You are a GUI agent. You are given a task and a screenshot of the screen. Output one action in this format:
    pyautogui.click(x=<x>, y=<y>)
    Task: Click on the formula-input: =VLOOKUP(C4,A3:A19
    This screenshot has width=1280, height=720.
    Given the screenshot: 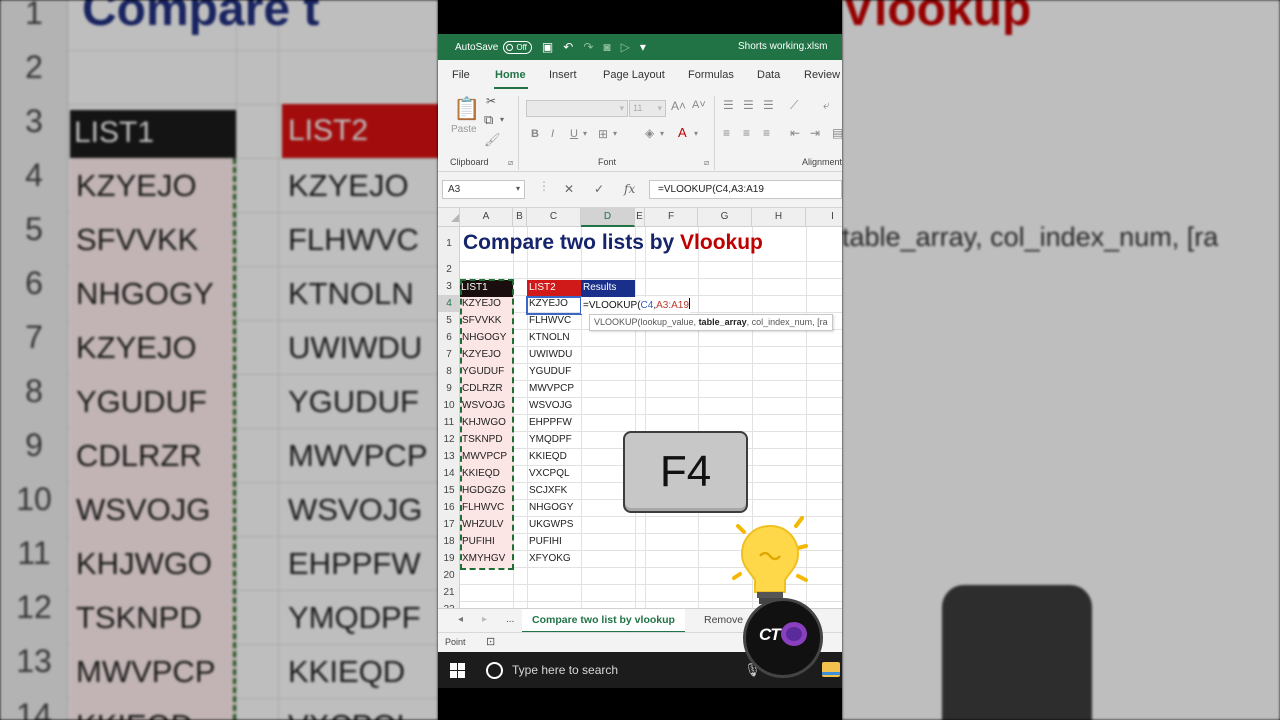 What is the action you would take?
    pyautogui.click(x=745, y=189)
    